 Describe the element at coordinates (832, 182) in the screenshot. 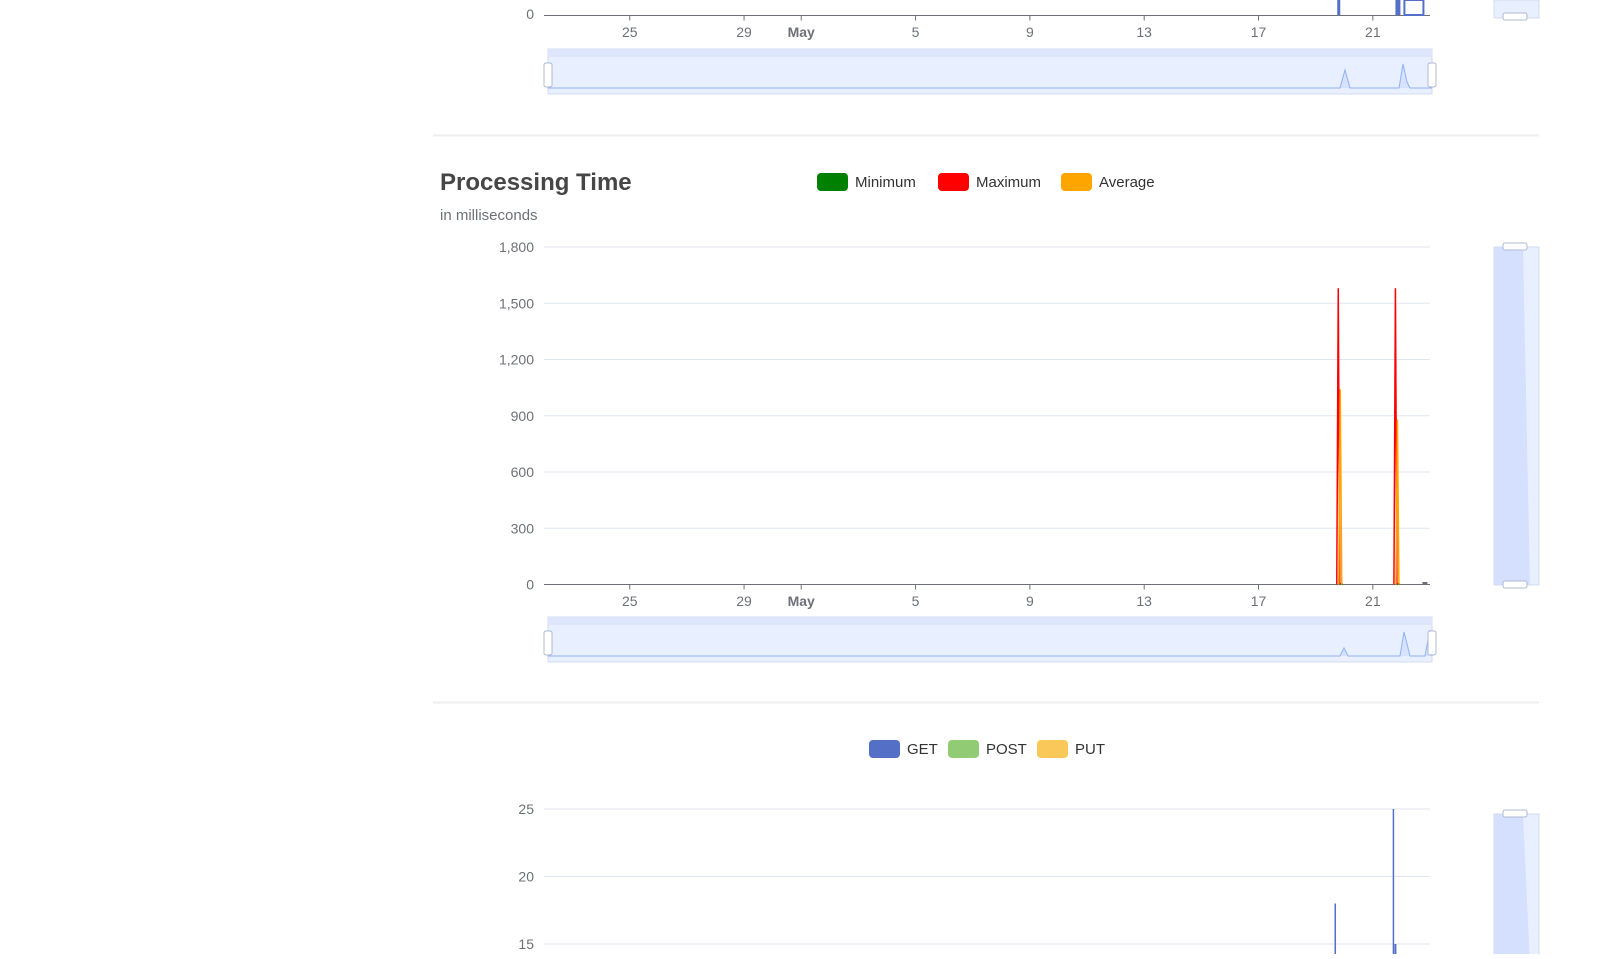

I see `legend-swatch-minimum` at that location.